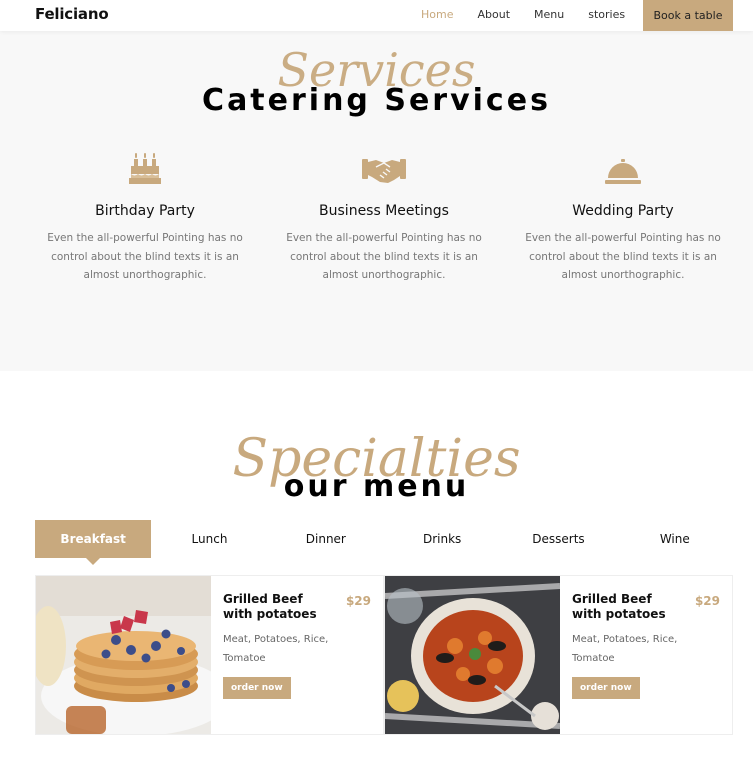  What do you see at coordinates (123, 655) in the screenshot?
I see `pancake-photo` at bounding box center [123, 655].